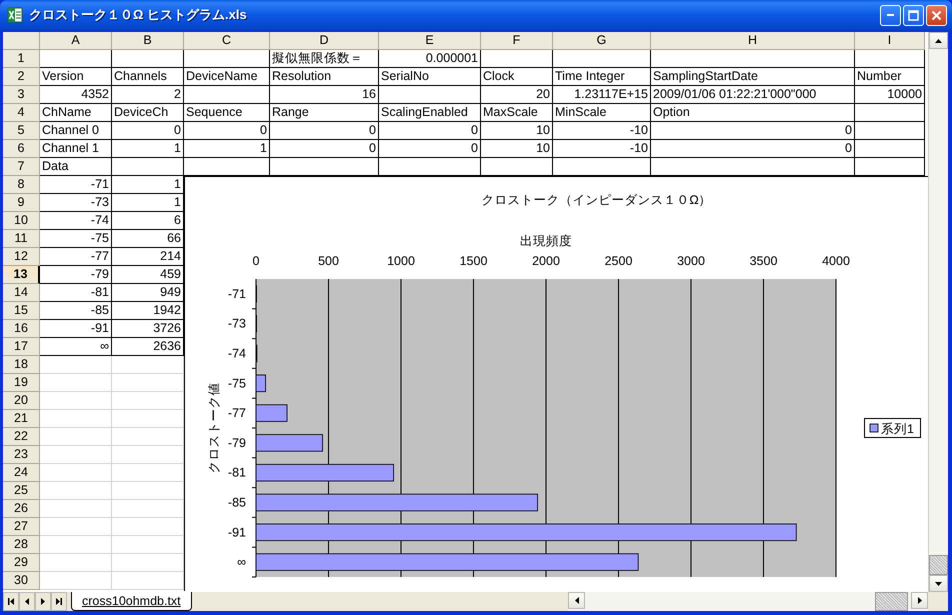 This screenshot has width=952, height=615. I want to click on column-header: H, so click(753, 41).